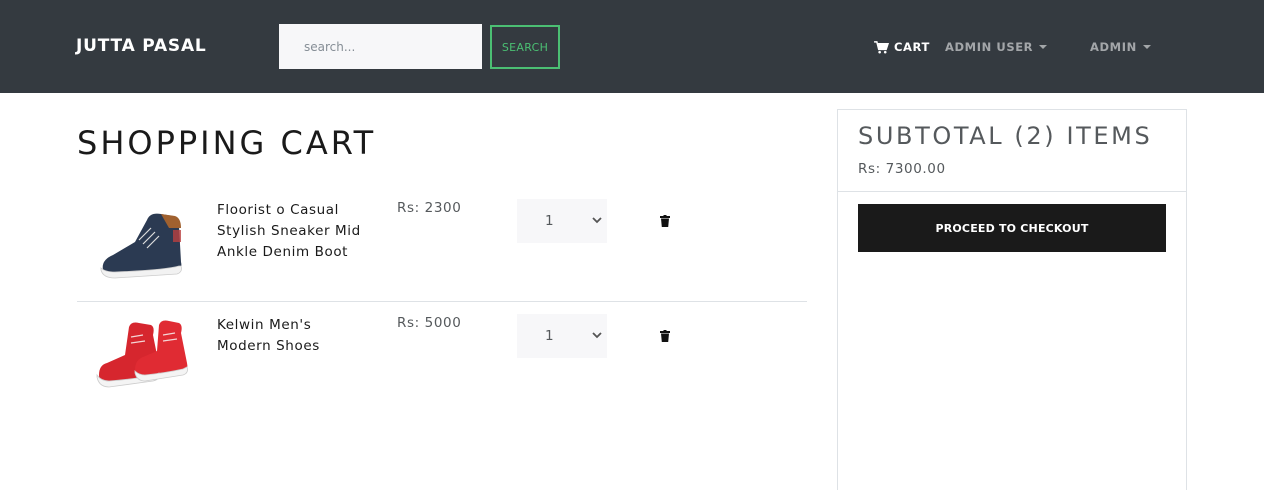 The image size is (1264, 490). Describe the element at coordinates (1113, 47) in the screenshot. I see `admin-label: ADMIN` at that location.